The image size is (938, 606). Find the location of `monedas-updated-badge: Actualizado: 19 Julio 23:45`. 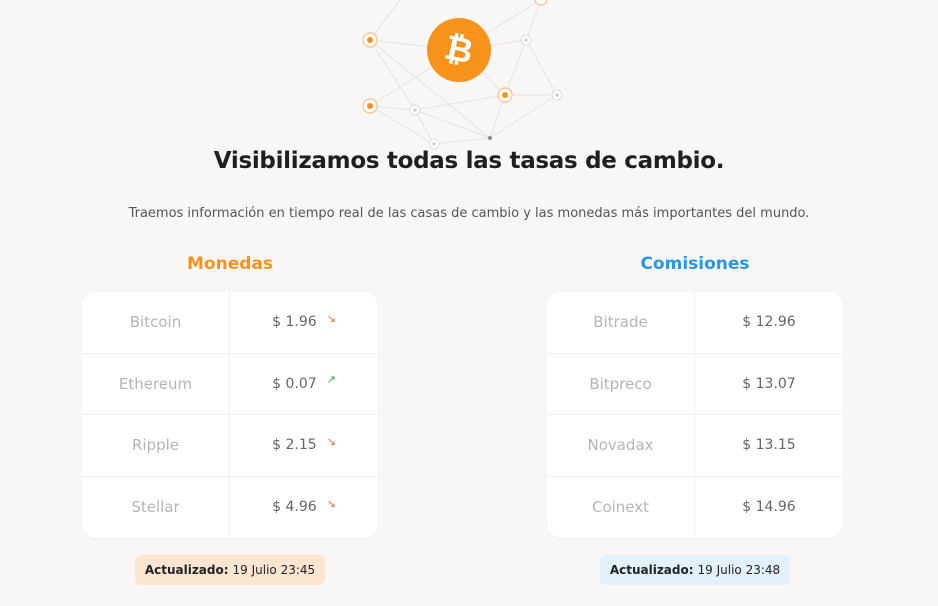

monedas-updated-badge: Actualizado: 19 Julio 23:45 is located at coordinates (230, 570).